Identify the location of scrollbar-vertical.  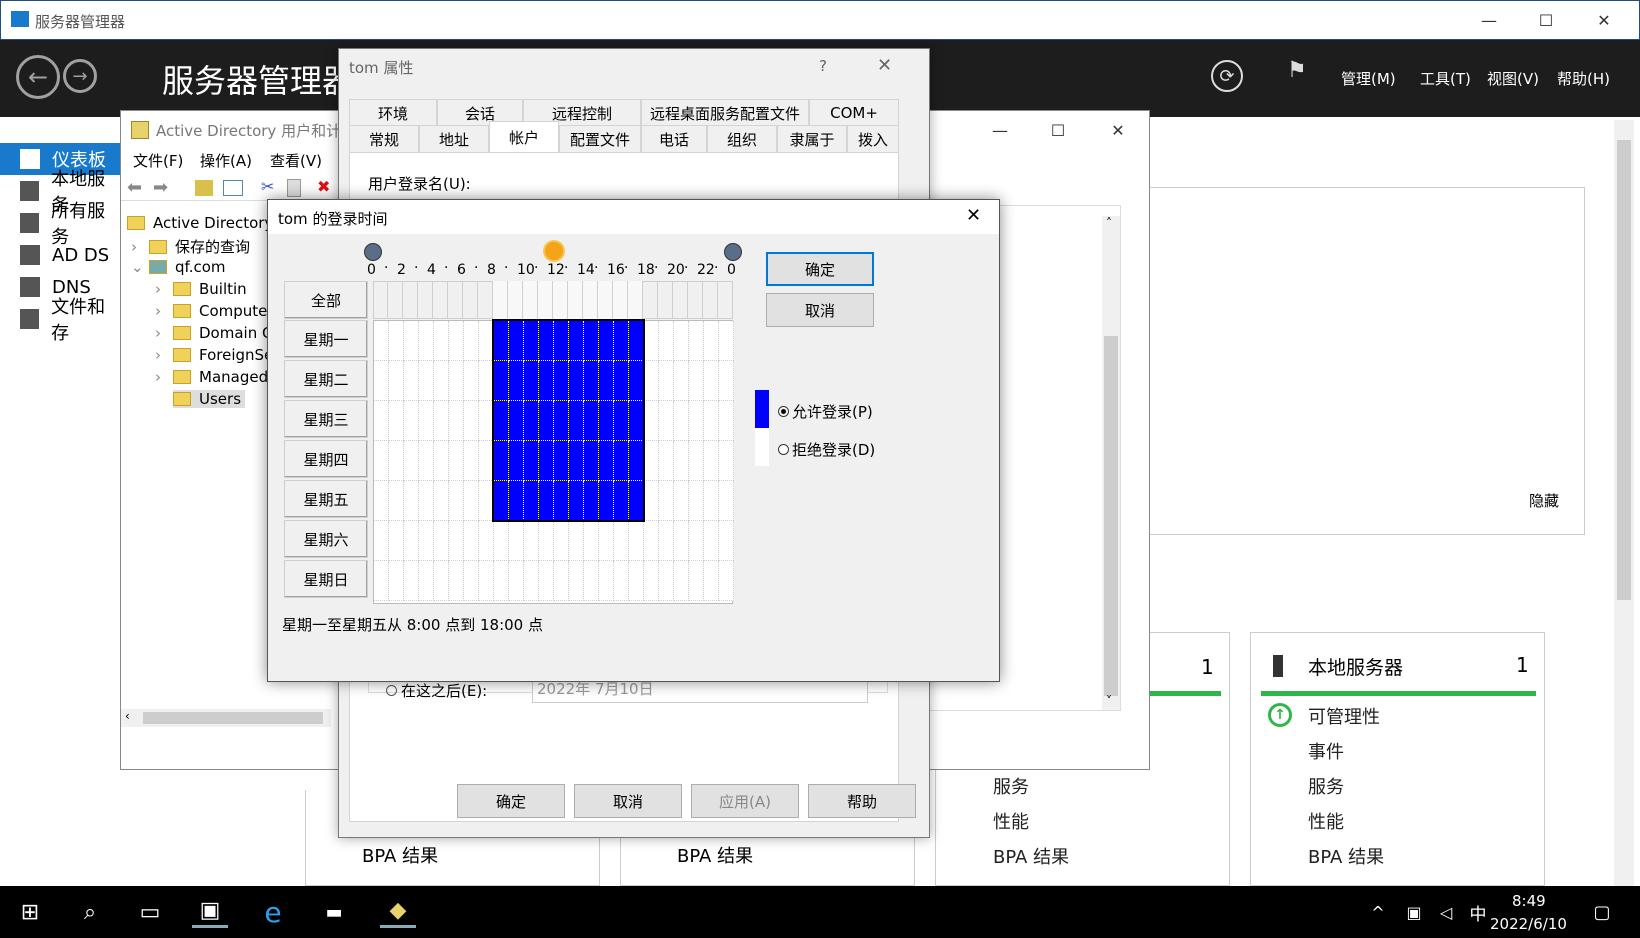
(1624, 503).